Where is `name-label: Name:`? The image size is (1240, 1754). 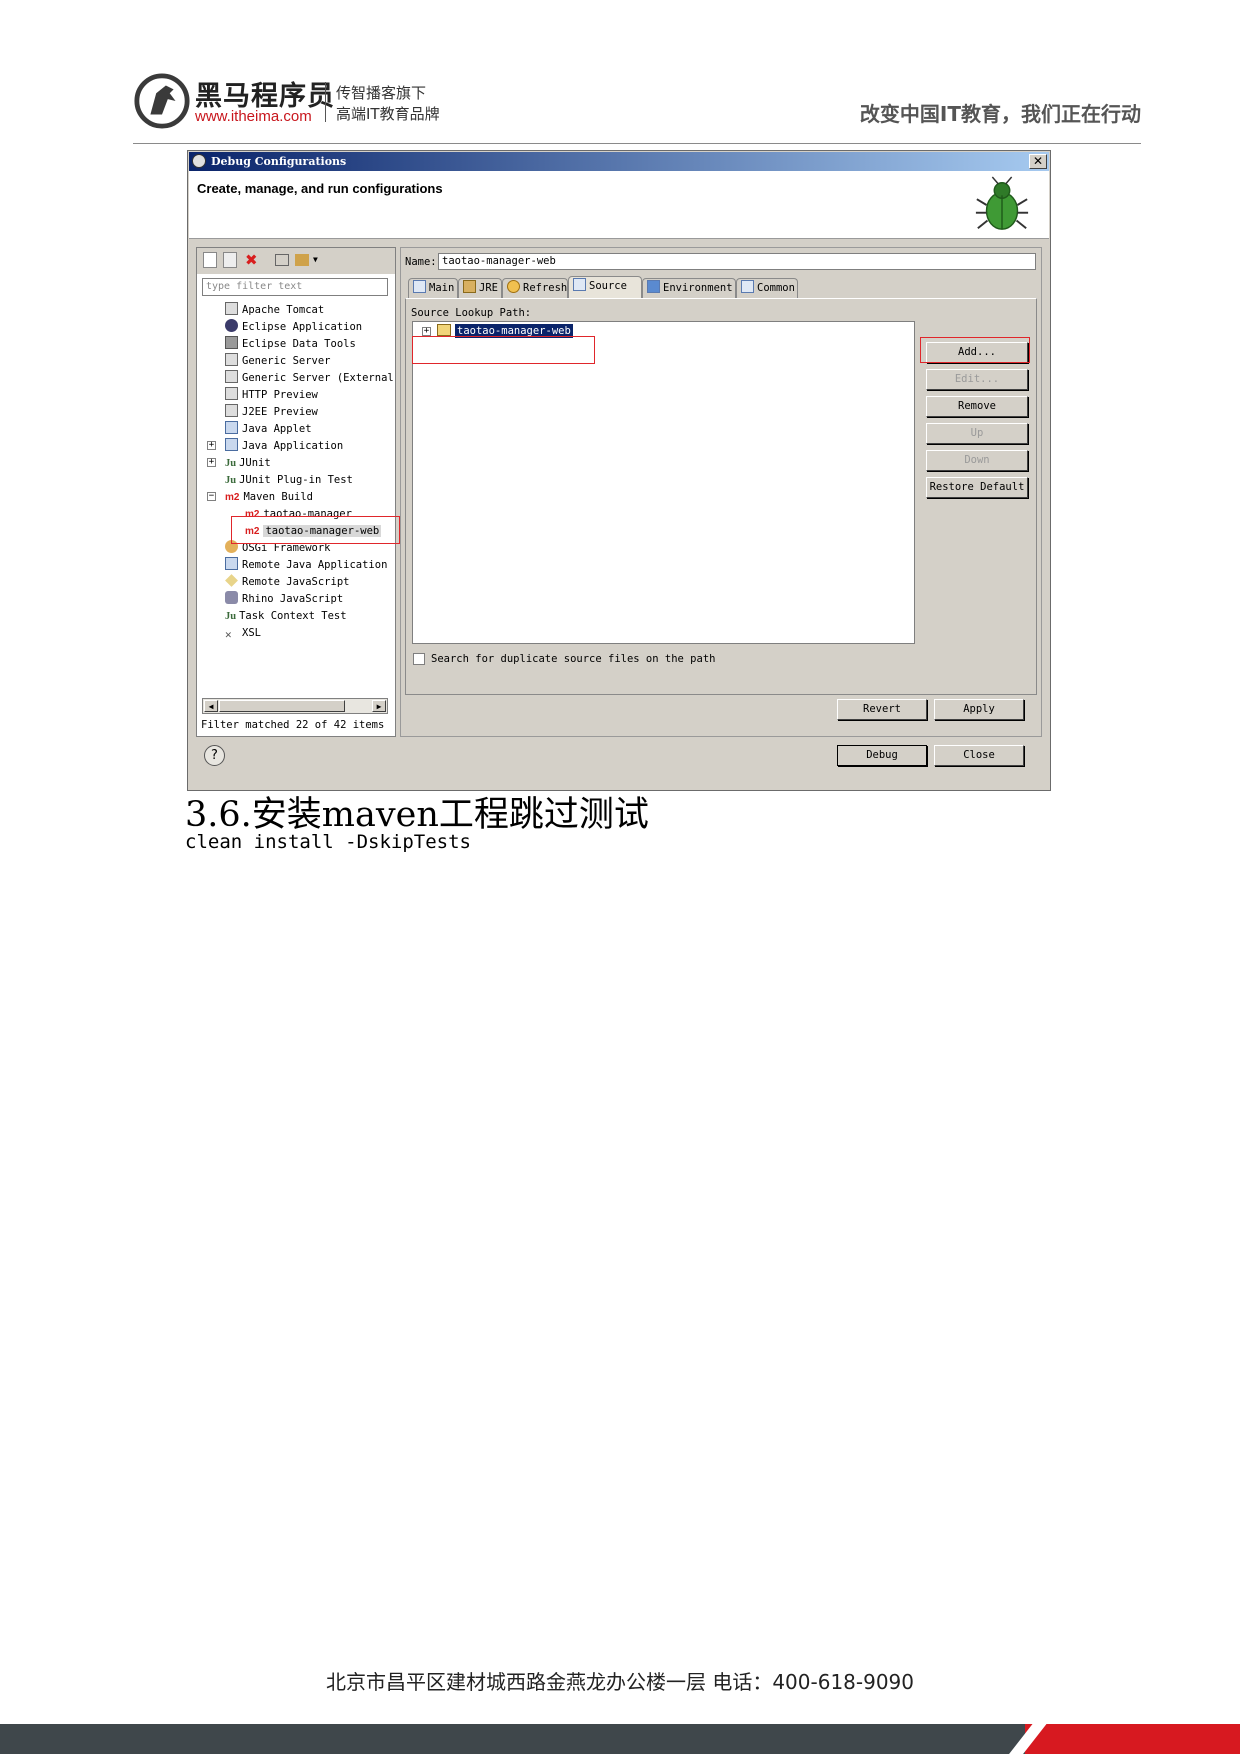
name-label: Name: is located at coordinates (421, 262).